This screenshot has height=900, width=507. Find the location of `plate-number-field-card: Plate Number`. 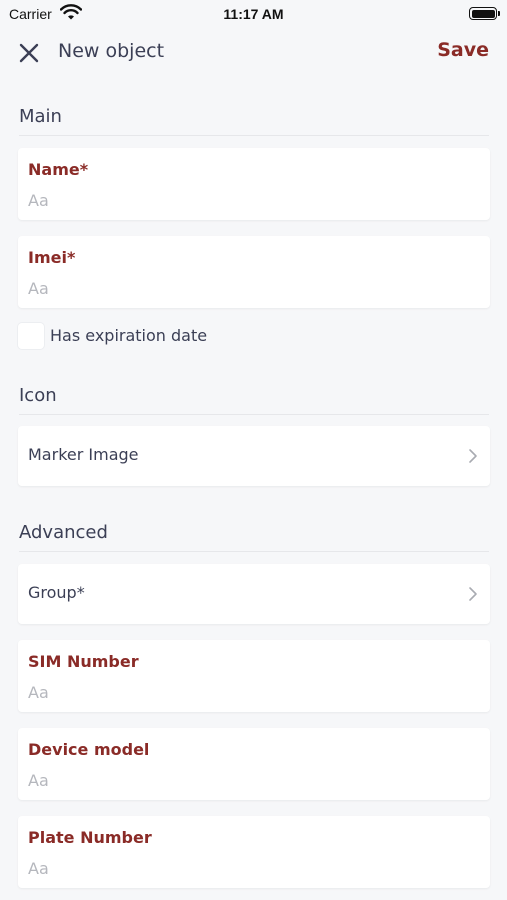

plate-number-field-card: Plate Number is located at coordinates (254, 852).